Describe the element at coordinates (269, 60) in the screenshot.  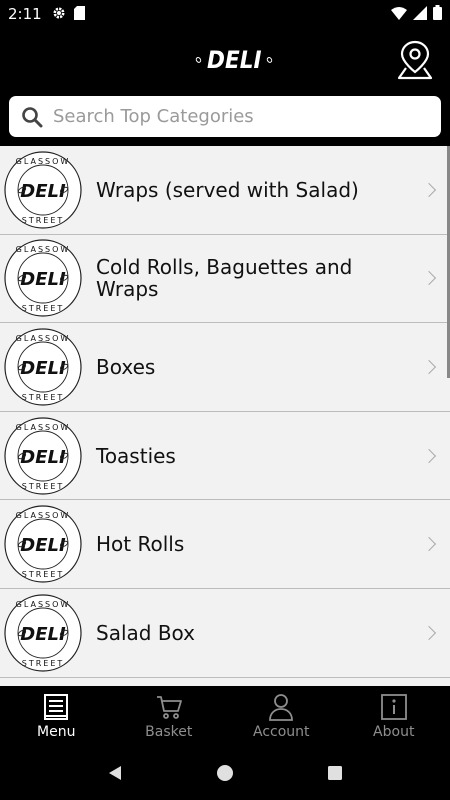
I see `leaf-right-icon` at that location.